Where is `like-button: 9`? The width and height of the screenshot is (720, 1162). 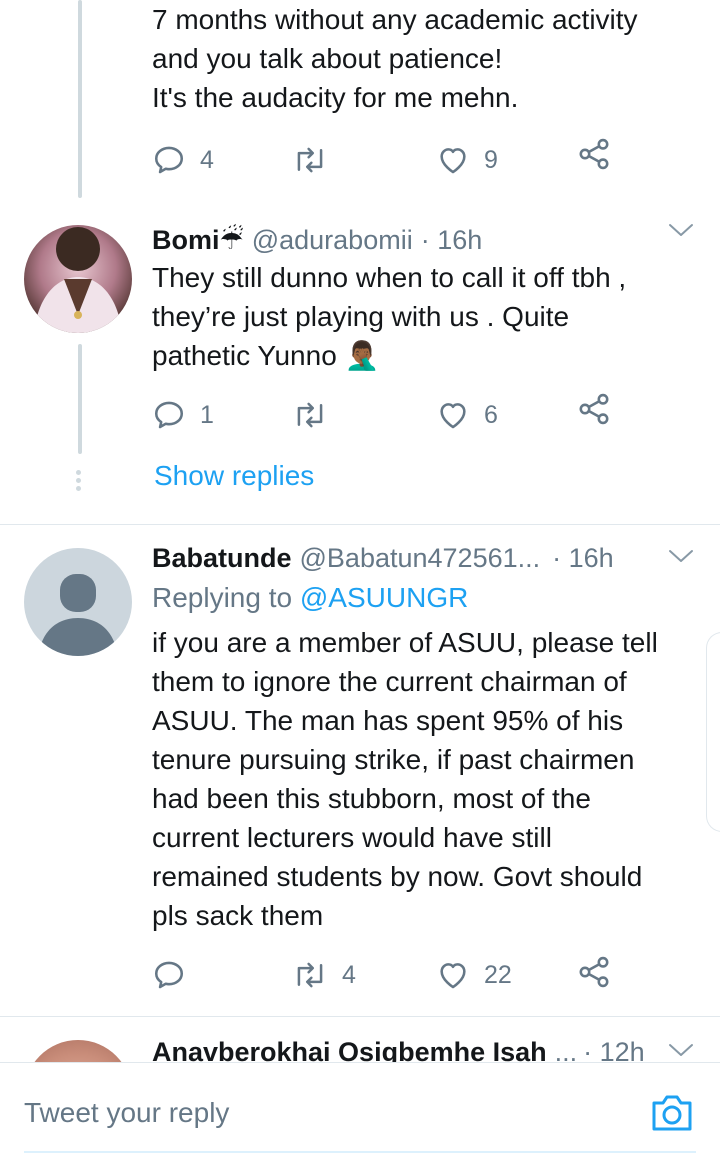
like-button: 9 is located at coordinates (467, 160).